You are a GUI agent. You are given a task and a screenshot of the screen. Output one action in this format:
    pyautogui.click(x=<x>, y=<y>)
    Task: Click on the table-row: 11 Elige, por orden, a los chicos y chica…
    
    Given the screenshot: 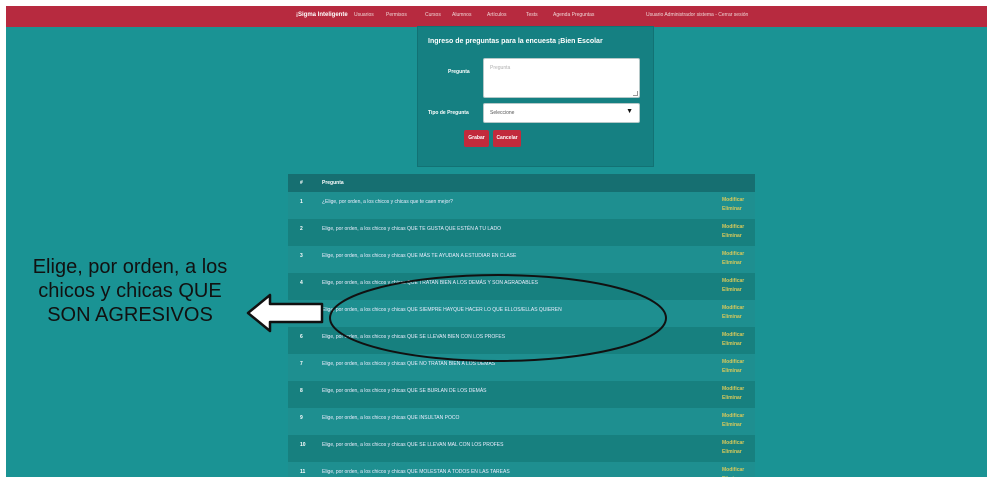 What is the action you would take?
    pyautogui.click(x=521, y=469)
    